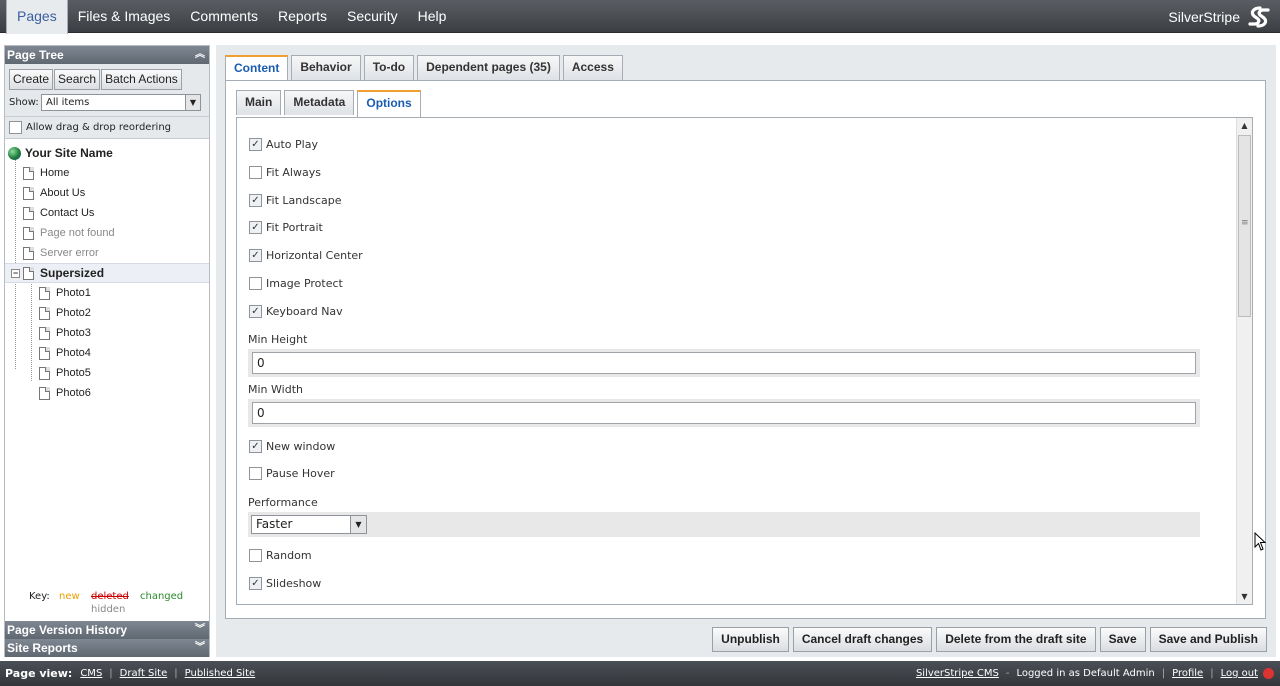 This screenshot has width=1280, height=686. I want to click on tree-item-contact-us: Contact Us, so click(107, 213).